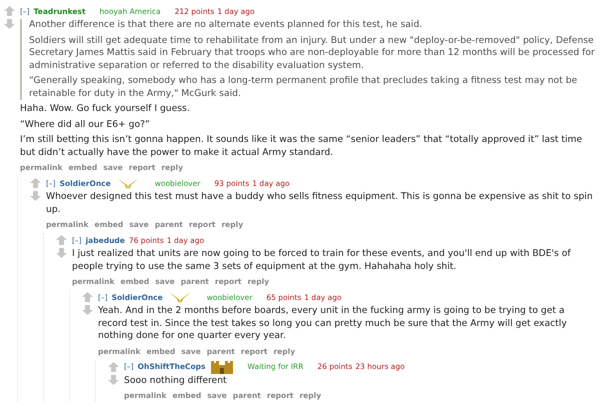 The height and width of the screenshot is (411, 600). Describe the element at coordinates (333, 323) in the screenshot. I see `comment-paragraph: Yeah. And in the 2 months before boards, every unit in the fucking army is going to be trying to get a record test in. Since the test takes so long you can pretty much be sure that the Army will get exactly nothing done for one quarter every year.` at that location.